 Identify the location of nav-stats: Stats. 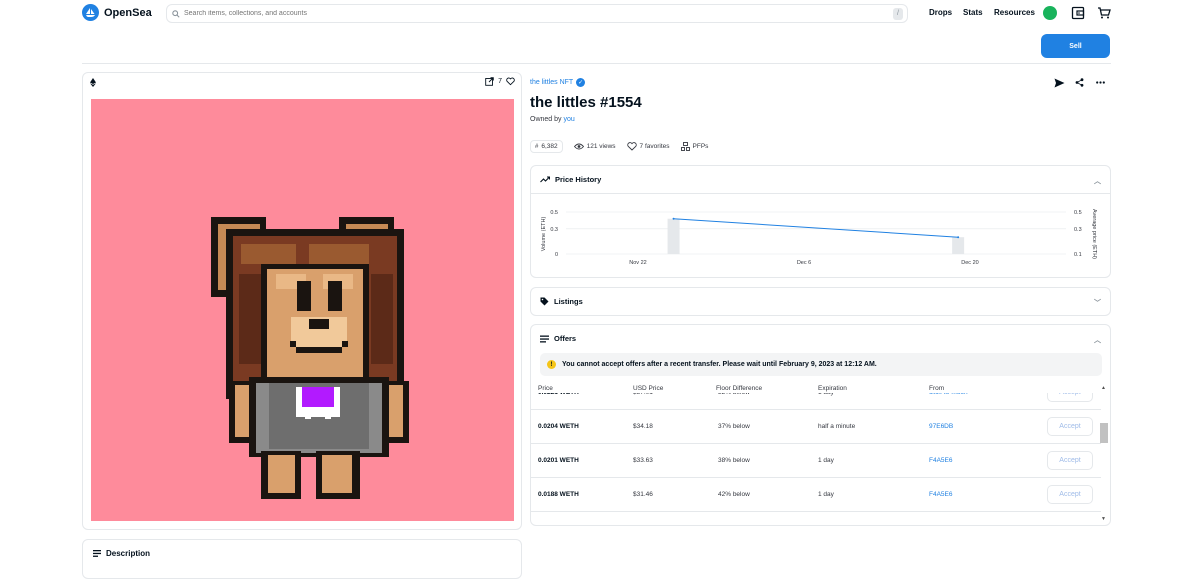
(973, 12).